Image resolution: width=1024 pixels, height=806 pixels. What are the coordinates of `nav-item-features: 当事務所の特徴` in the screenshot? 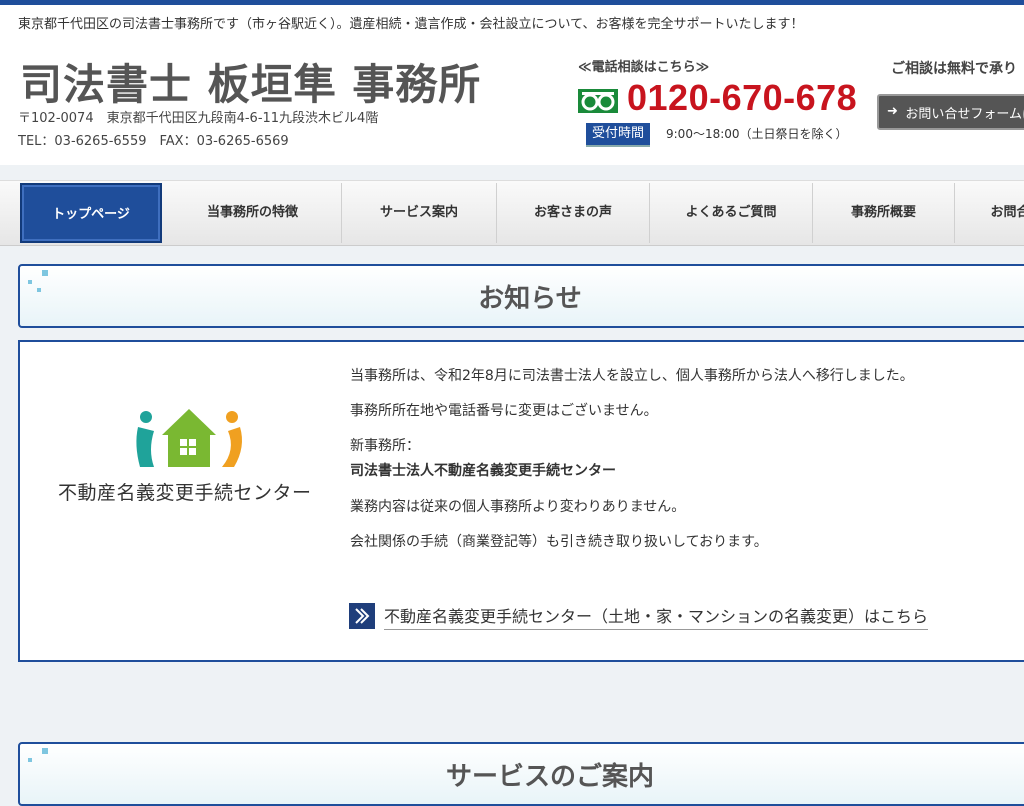 It's located at (253, 213).